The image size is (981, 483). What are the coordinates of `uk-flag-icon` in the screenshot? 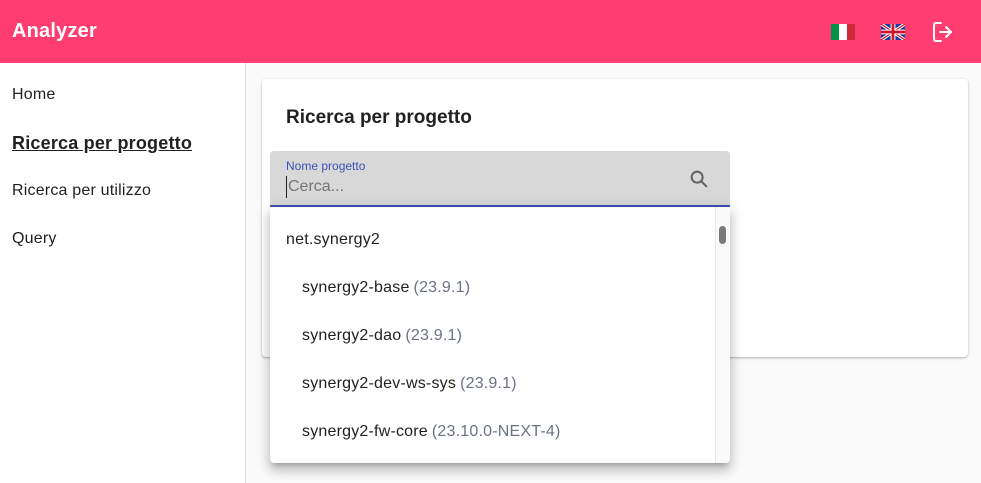 It's located at (893, 31).